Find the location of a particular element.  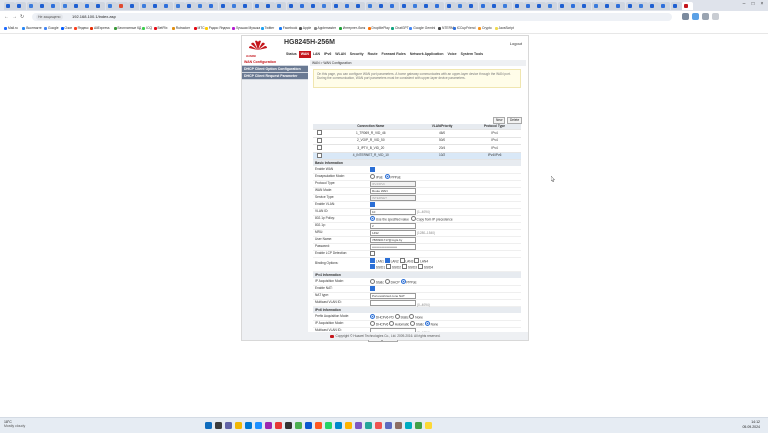

bookmark-item: Twitter is located at coordinates (267, 28).